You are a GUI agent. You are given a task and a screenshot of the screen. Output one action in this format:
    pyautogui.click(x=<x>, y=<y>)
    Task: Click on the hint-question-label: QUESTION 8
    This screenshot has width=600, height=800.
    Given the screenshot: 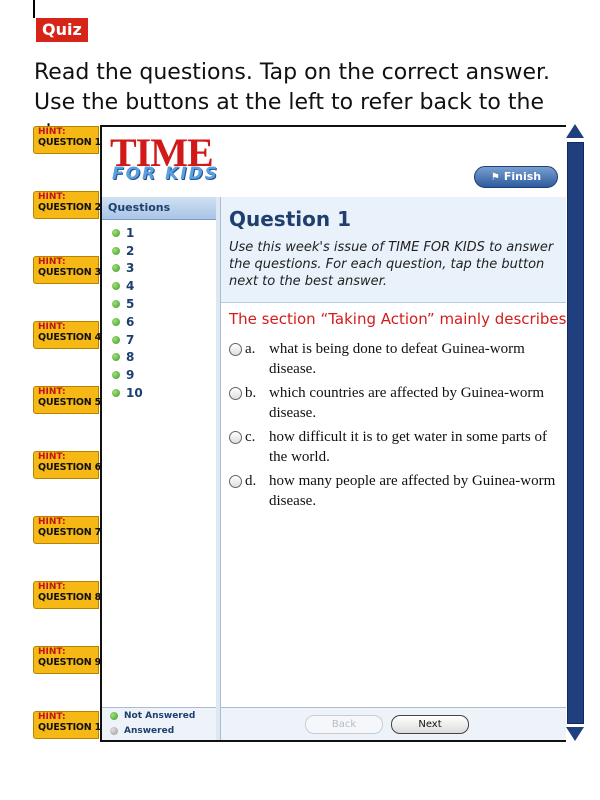 What is the action you would take?
    pyautogui.click(x=70, y=597)
    